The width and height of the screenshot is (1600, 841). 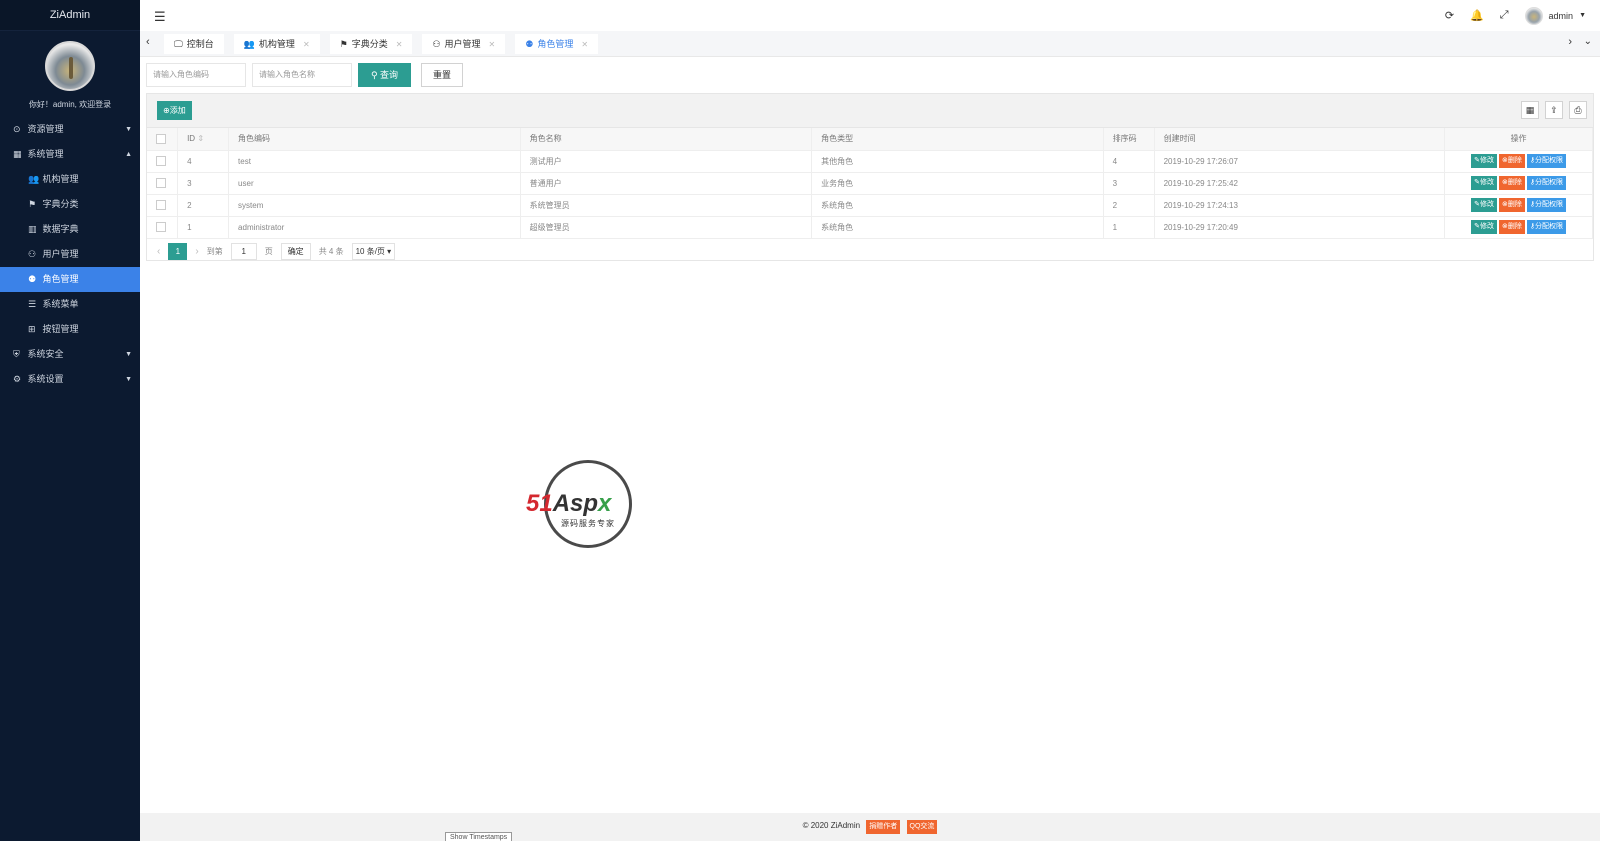 I want to click on sidebar-item-dict-data: ▥ 数据字典, so click(x=70, y=229).